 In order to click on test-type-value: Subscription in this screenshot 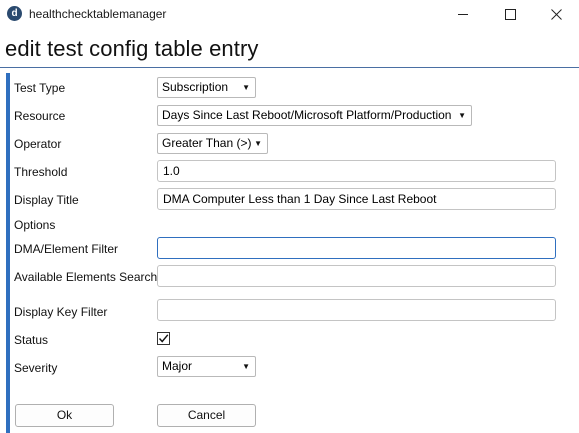, I will do `click(195, 87)`.